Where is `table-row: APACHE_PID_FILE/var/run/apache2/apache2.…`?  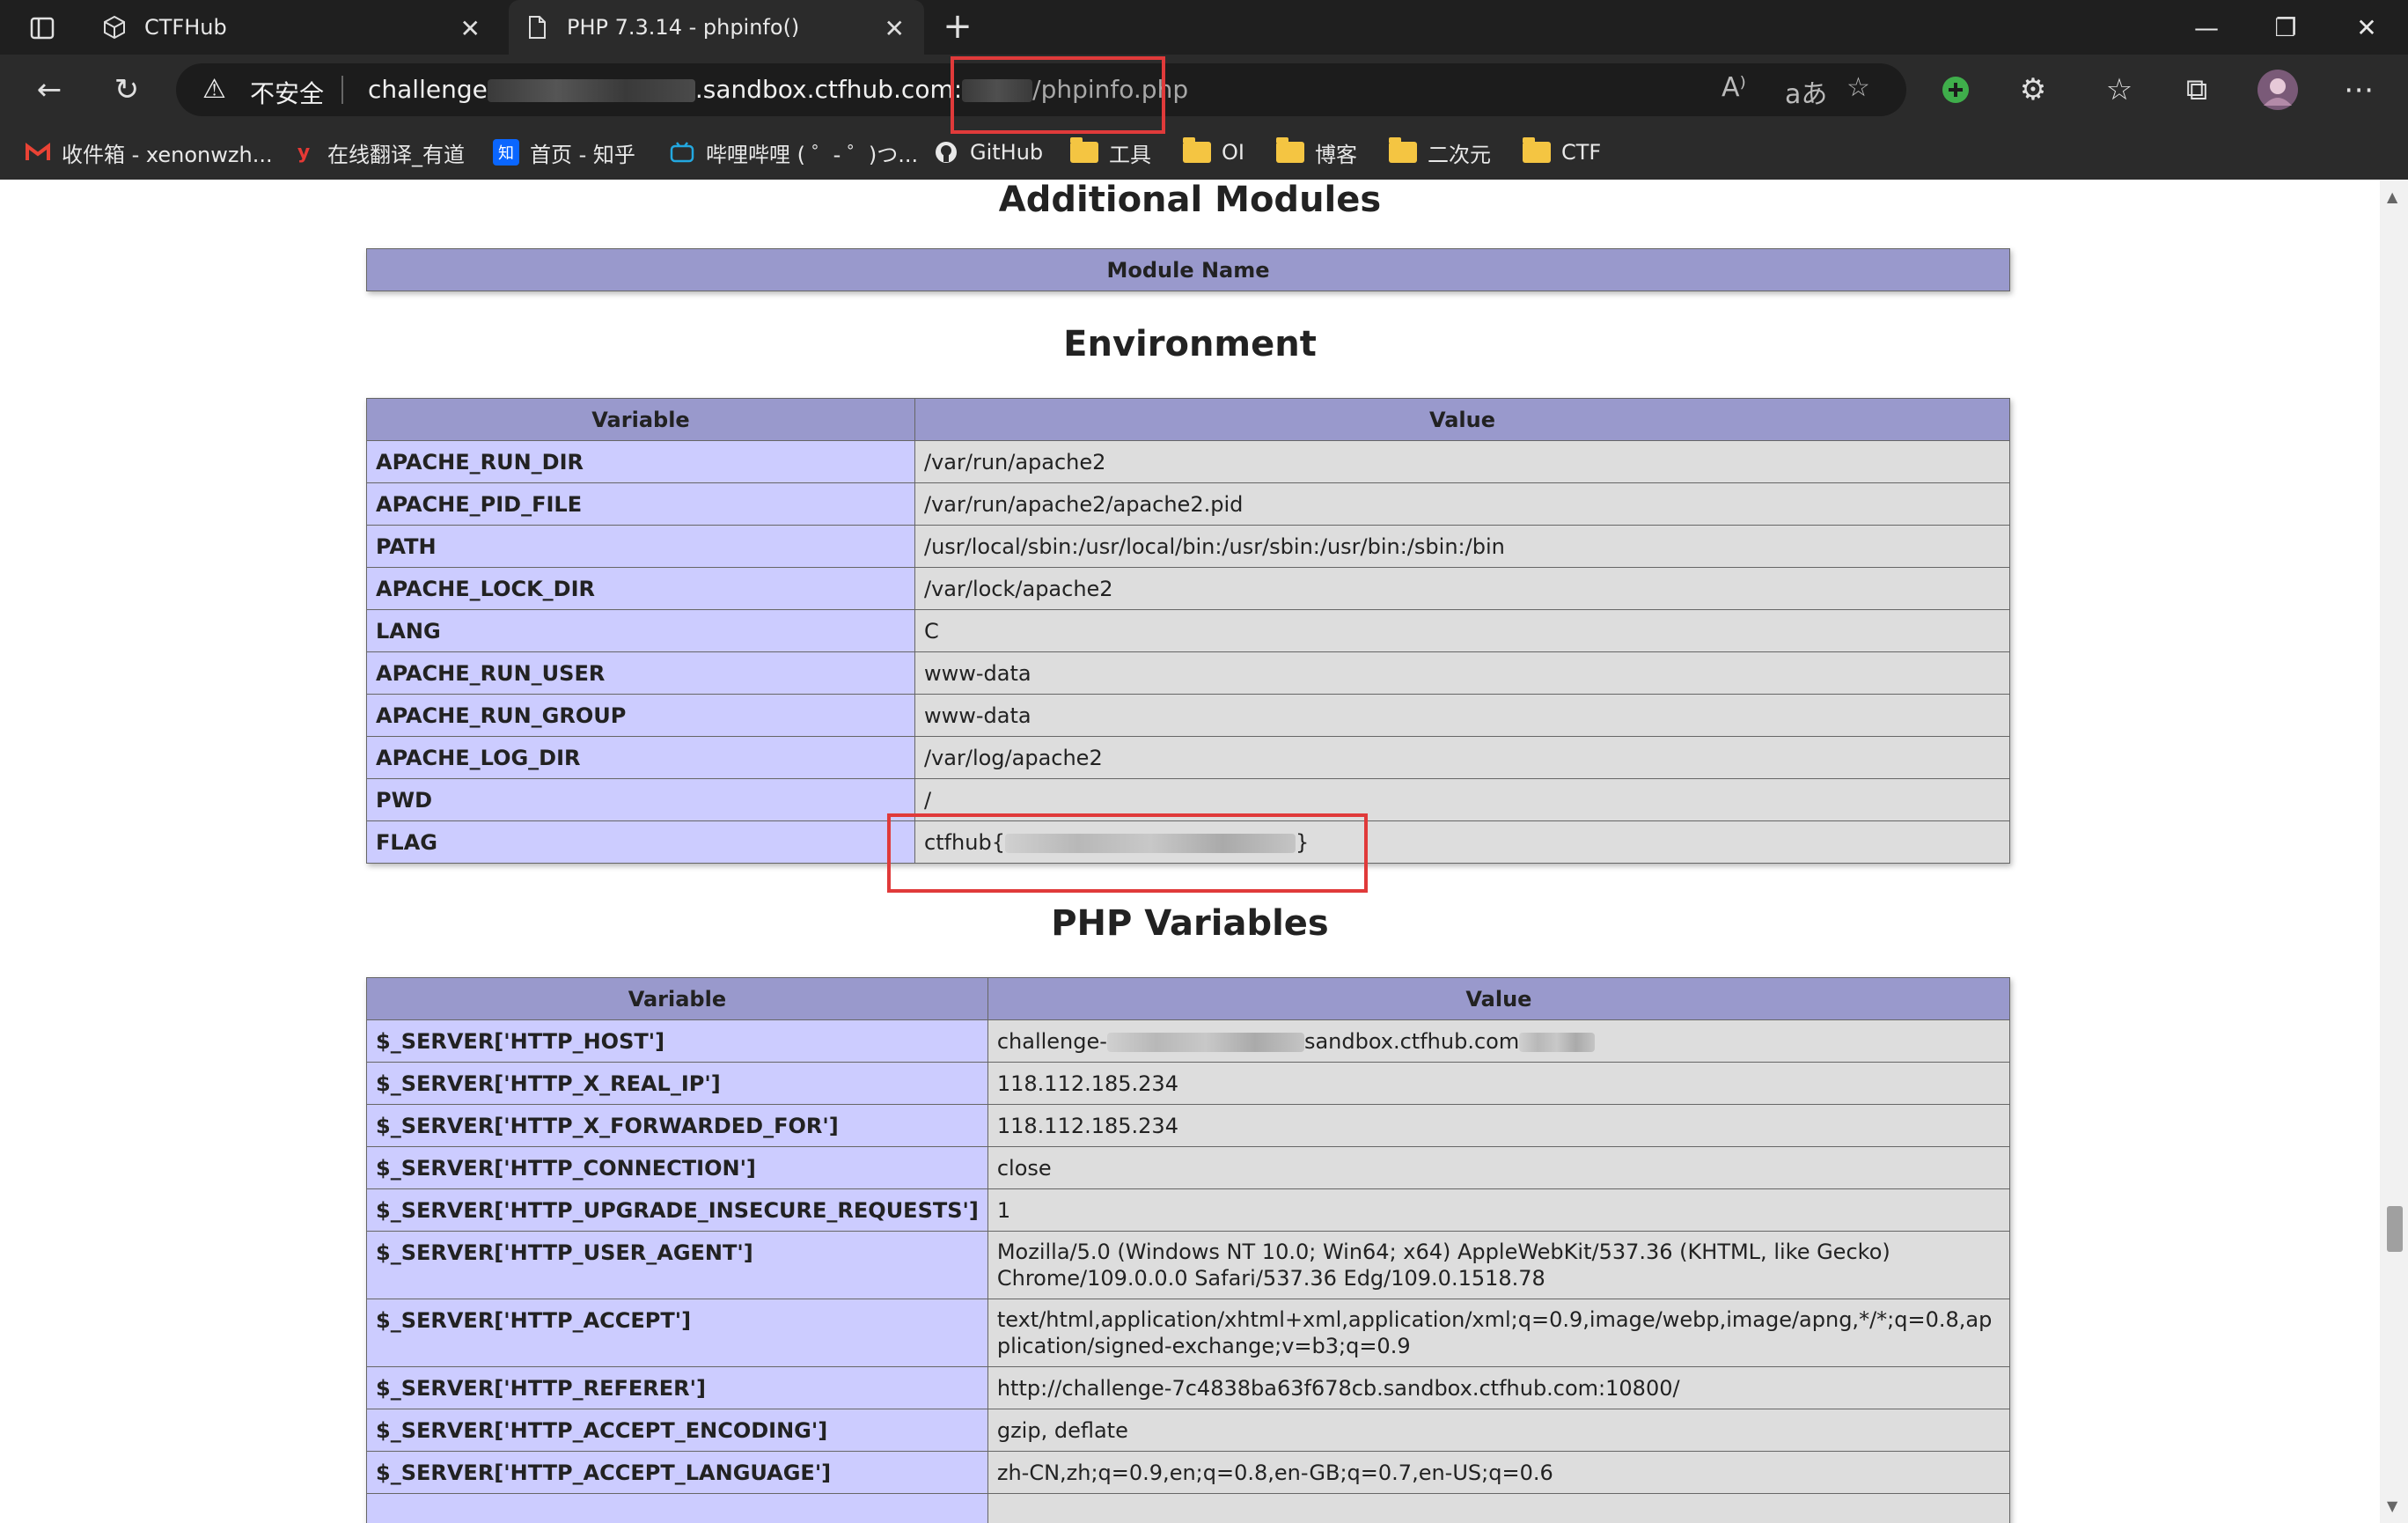 table-row: APACHE_PID_FILE/var/run/apache2/apache2.… is located at coordinates (1188, 504).